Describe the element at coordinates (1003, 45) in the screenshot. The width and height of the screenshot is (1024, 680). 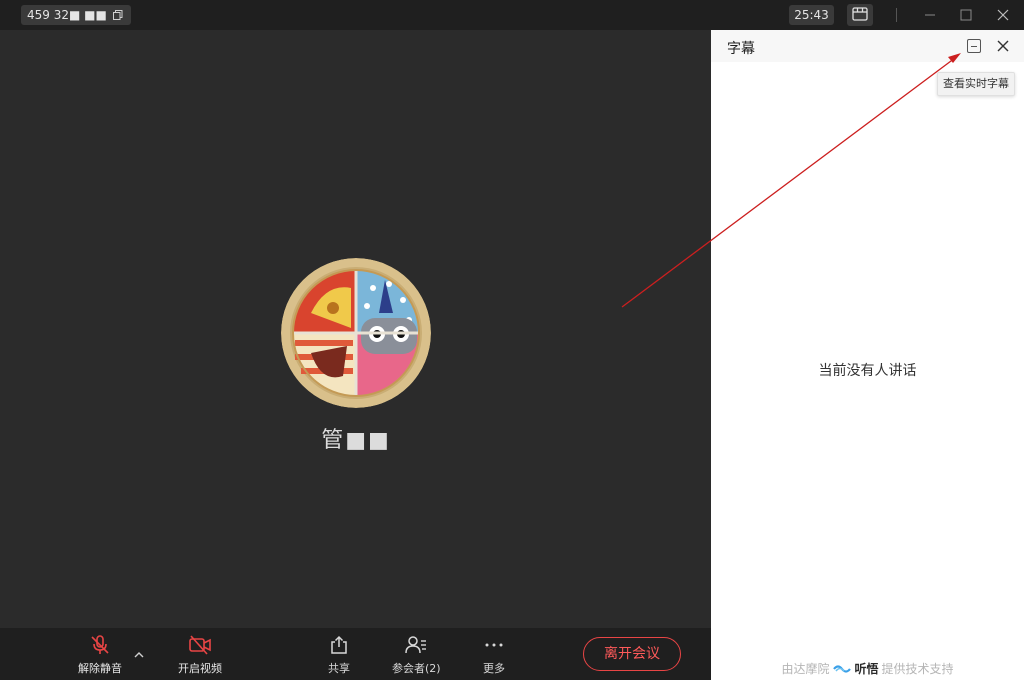
I see `close-panel-icon` at that location.